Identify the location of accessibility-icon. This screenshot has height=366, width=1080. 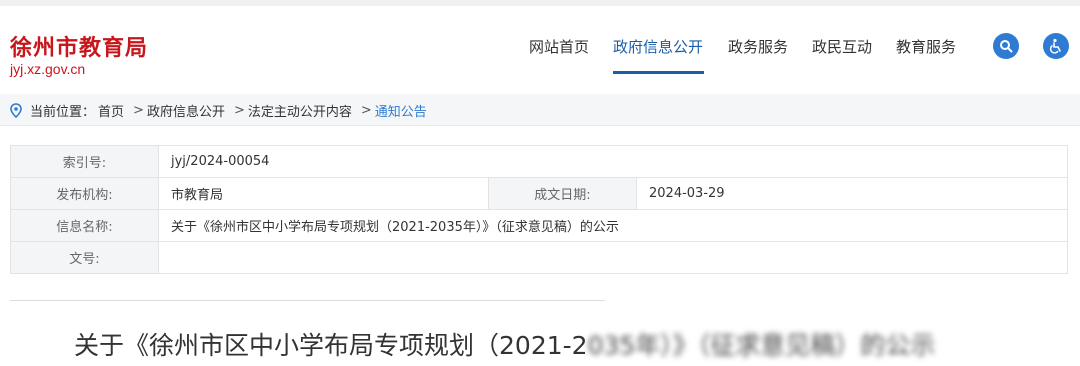
(1056, 46).